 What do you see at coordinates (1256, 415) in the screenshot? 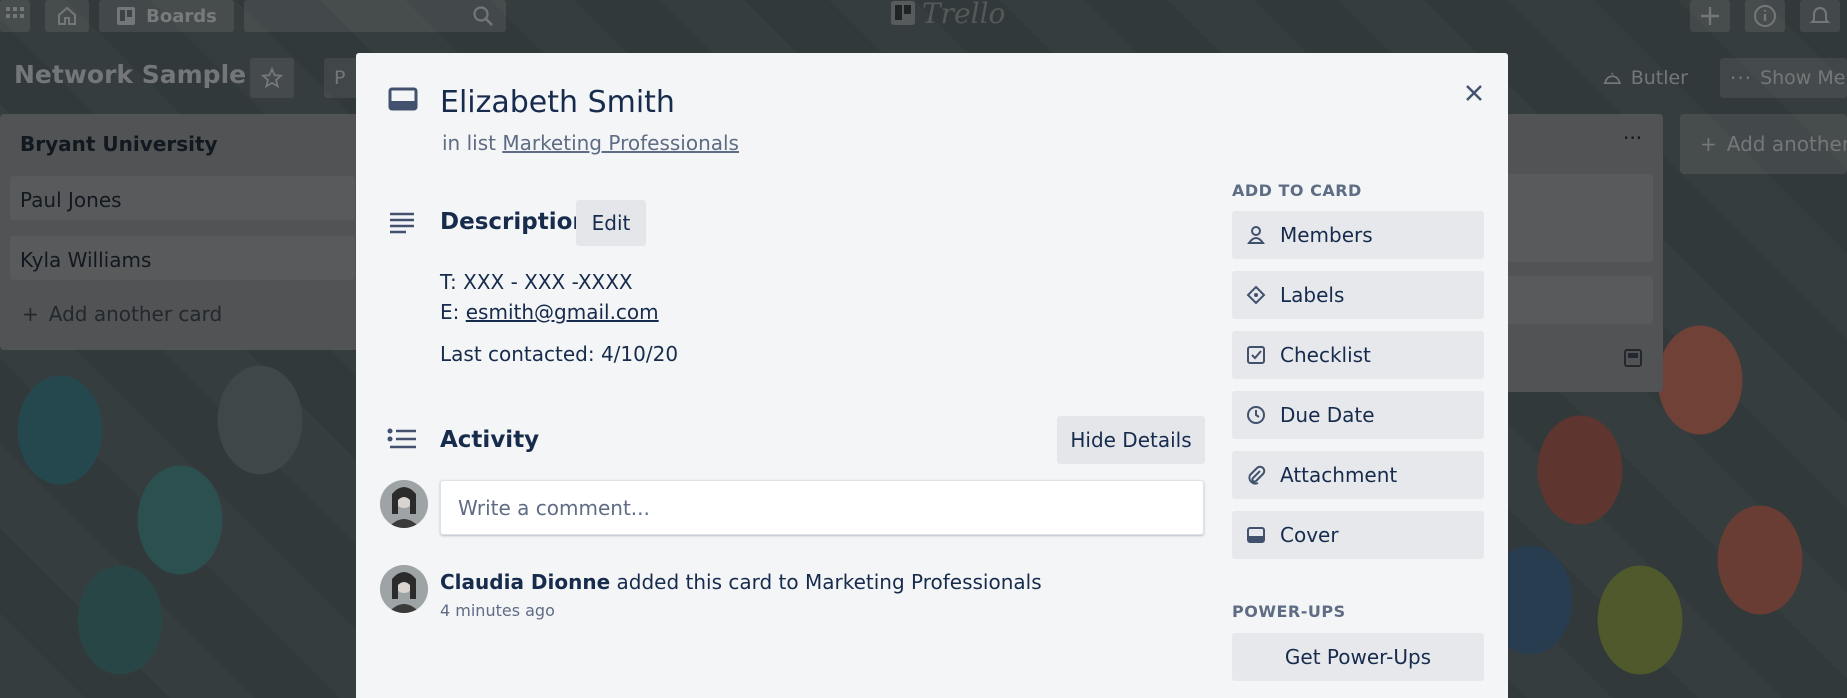
I see `clock-icon` at bounding box center [1256, 415].